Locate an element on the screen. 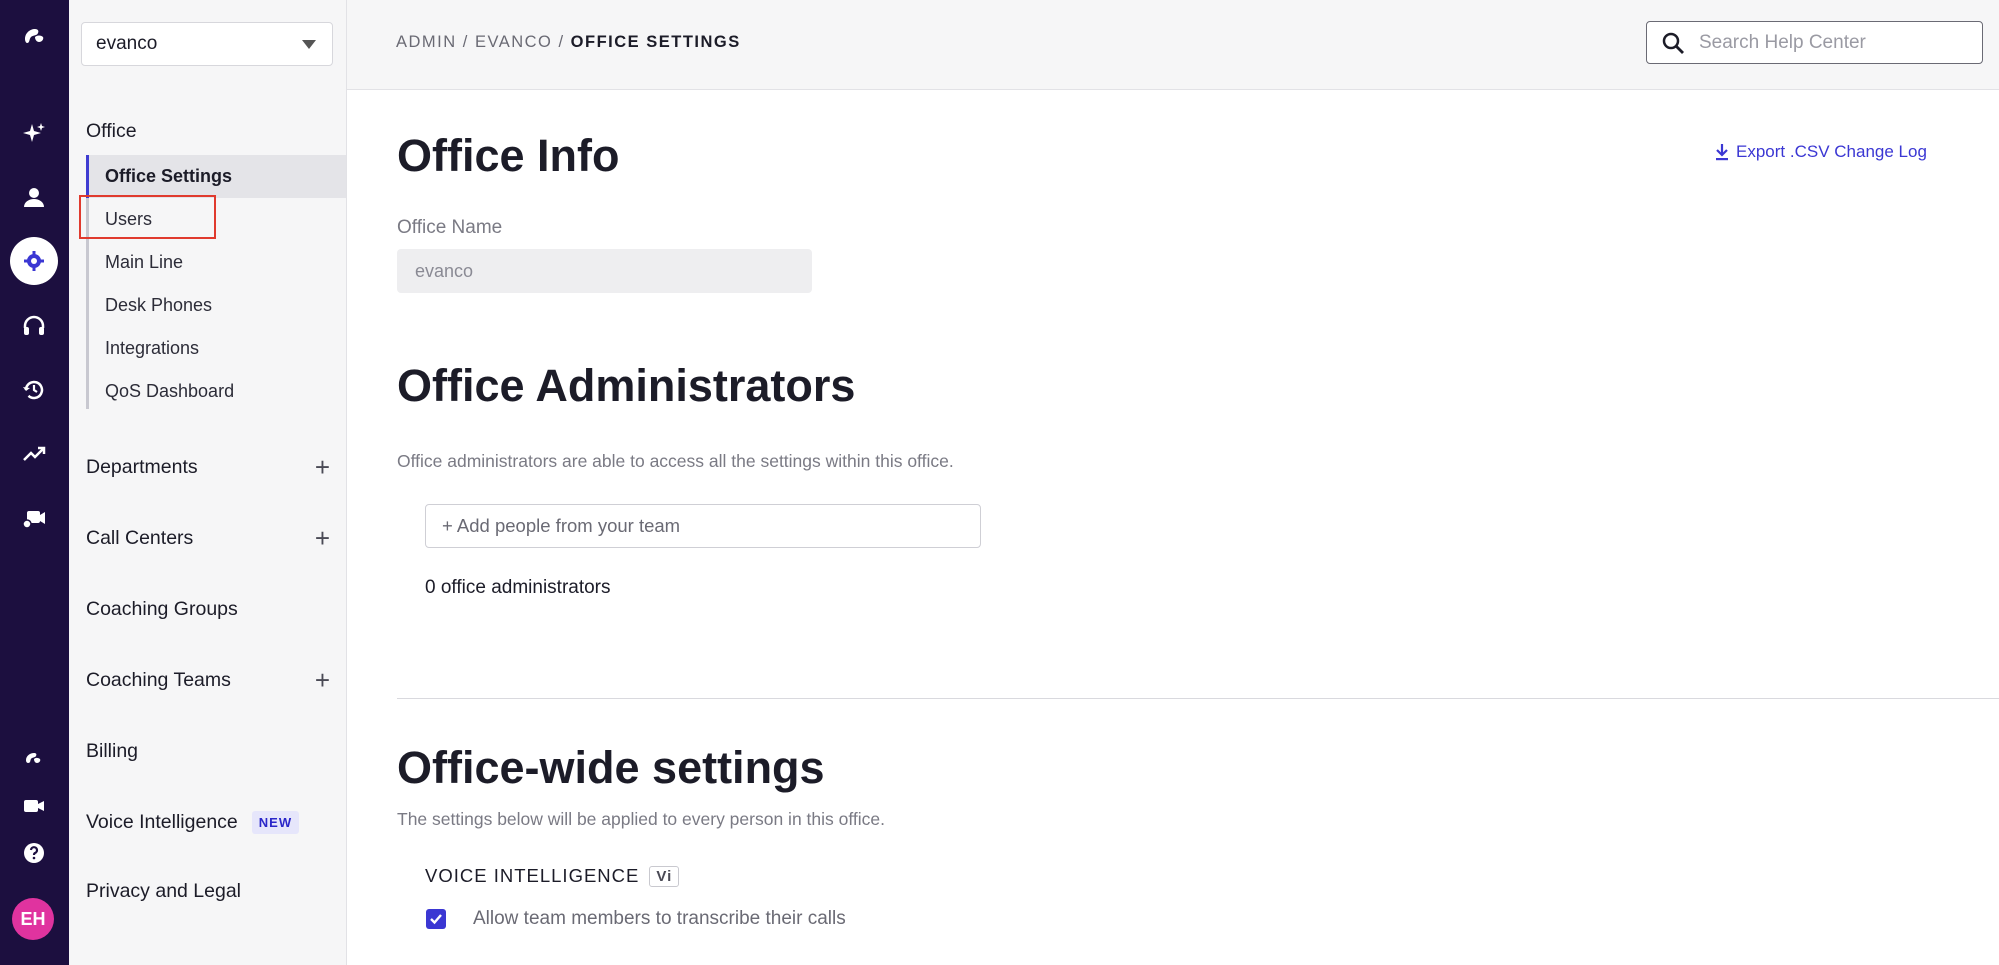  add-coaching-team-icon: + is located at coordinates (322, 680).